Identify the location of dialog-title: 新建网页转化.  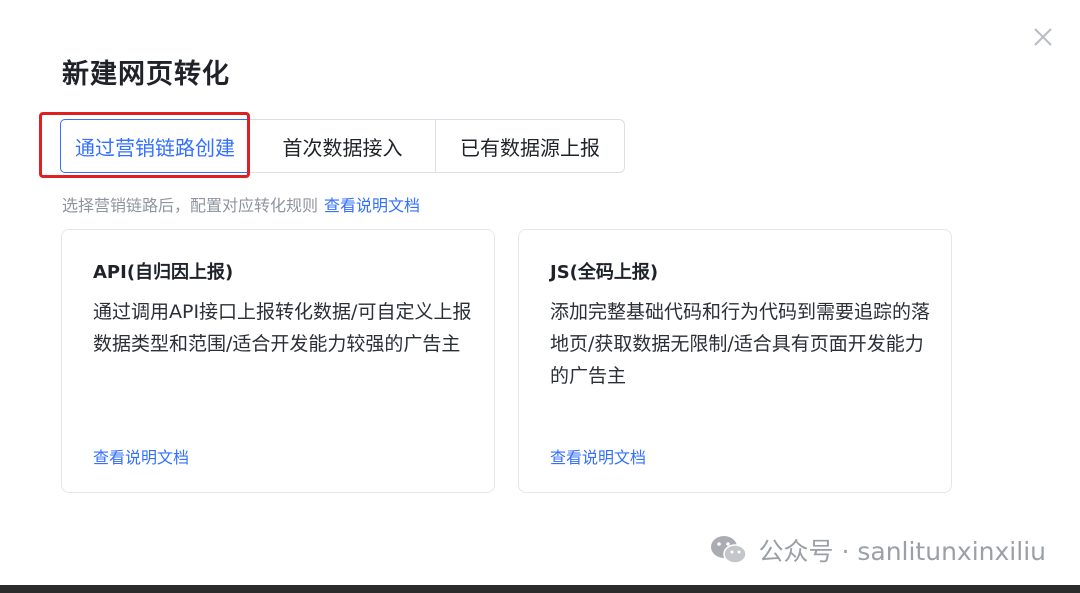
(146, 74).